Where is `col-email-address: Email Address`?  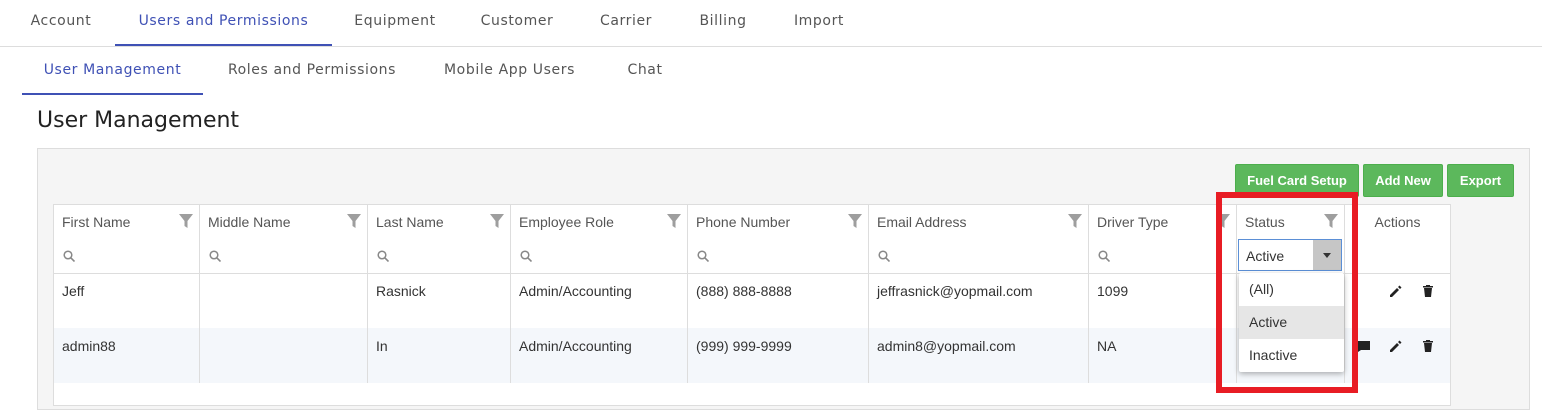
col-email-address: Email Address is located at coordinates (979, 222).